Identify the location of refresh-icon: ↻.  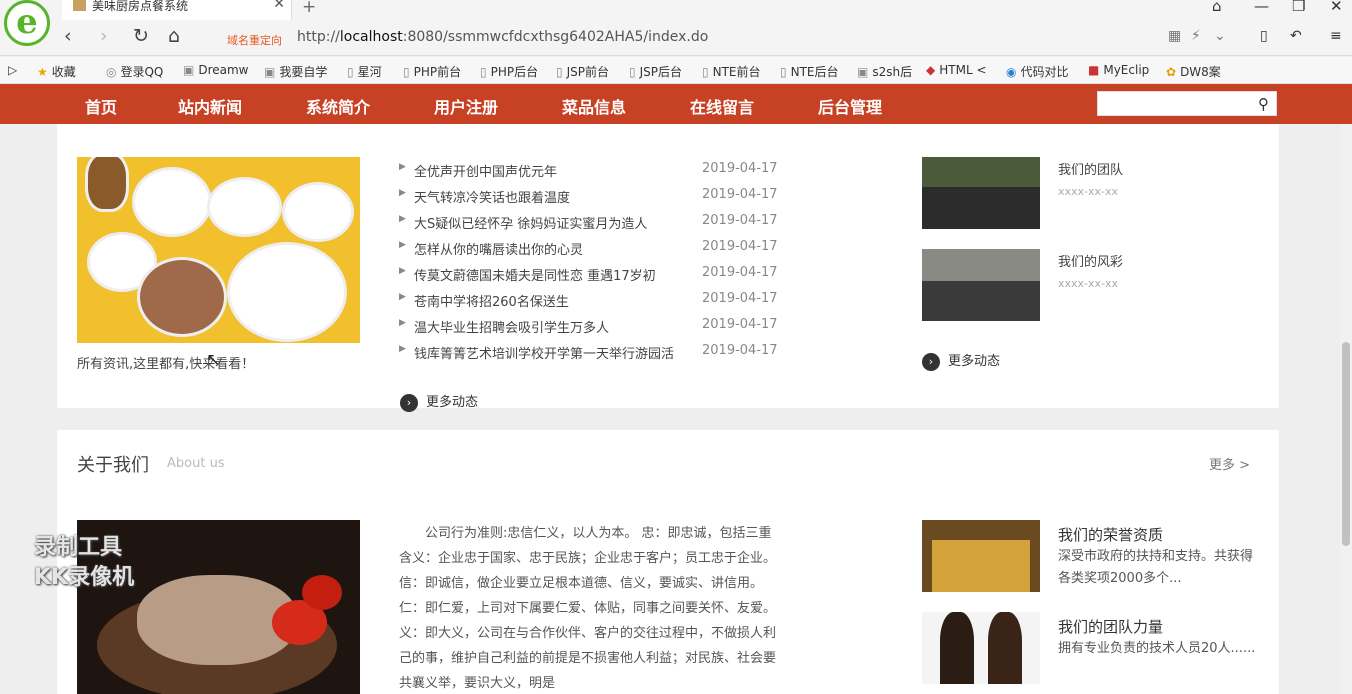
(141, 36).